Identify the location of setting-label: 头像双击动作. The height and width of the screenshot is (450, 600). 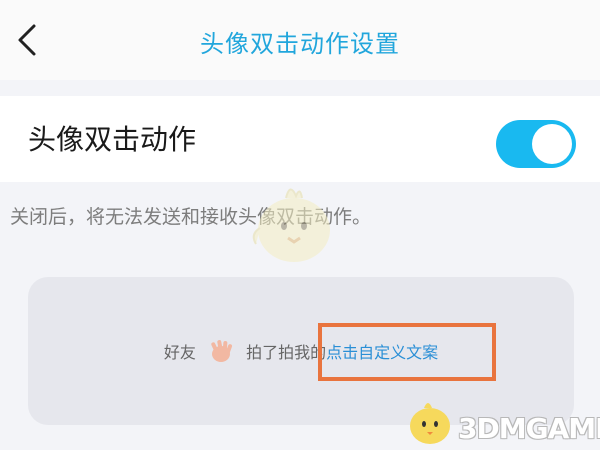
(112, 139).